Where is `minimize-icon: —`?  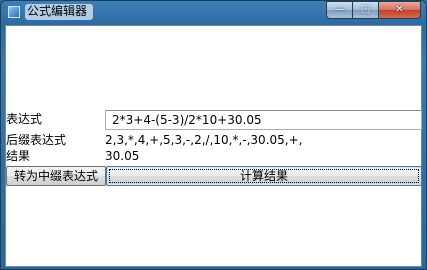
minimize-icon: — is located at coordinates (339, 9).